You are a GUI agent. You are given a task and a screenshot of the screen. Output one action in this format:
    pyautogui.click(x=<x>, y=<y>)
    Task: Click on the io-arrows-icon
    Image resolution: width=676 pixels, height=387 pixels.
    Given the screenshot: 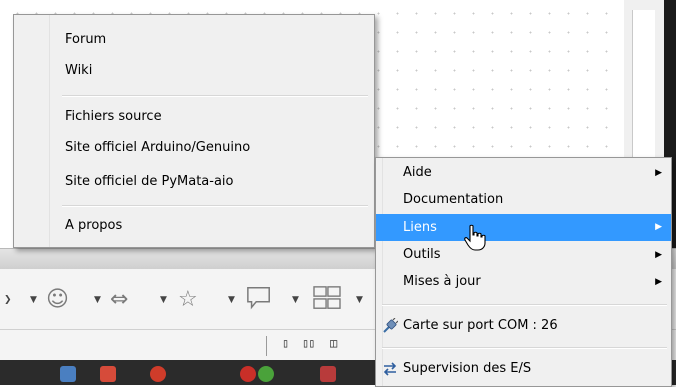 What is the action you would take?
    pyautogui.click(x=390, y=369)
    